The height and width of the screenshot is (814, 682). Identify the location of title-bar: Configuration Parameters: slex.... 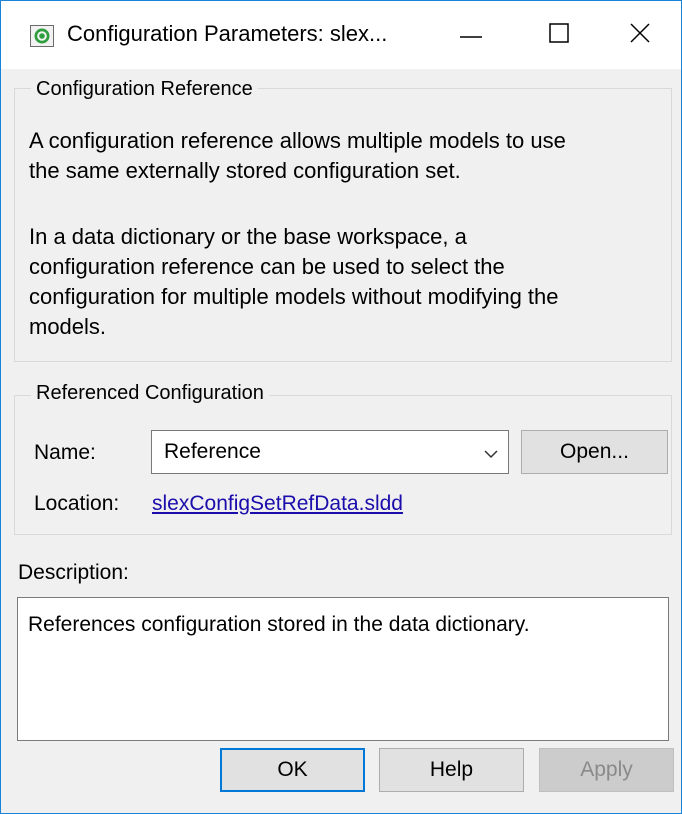
(341, 35).